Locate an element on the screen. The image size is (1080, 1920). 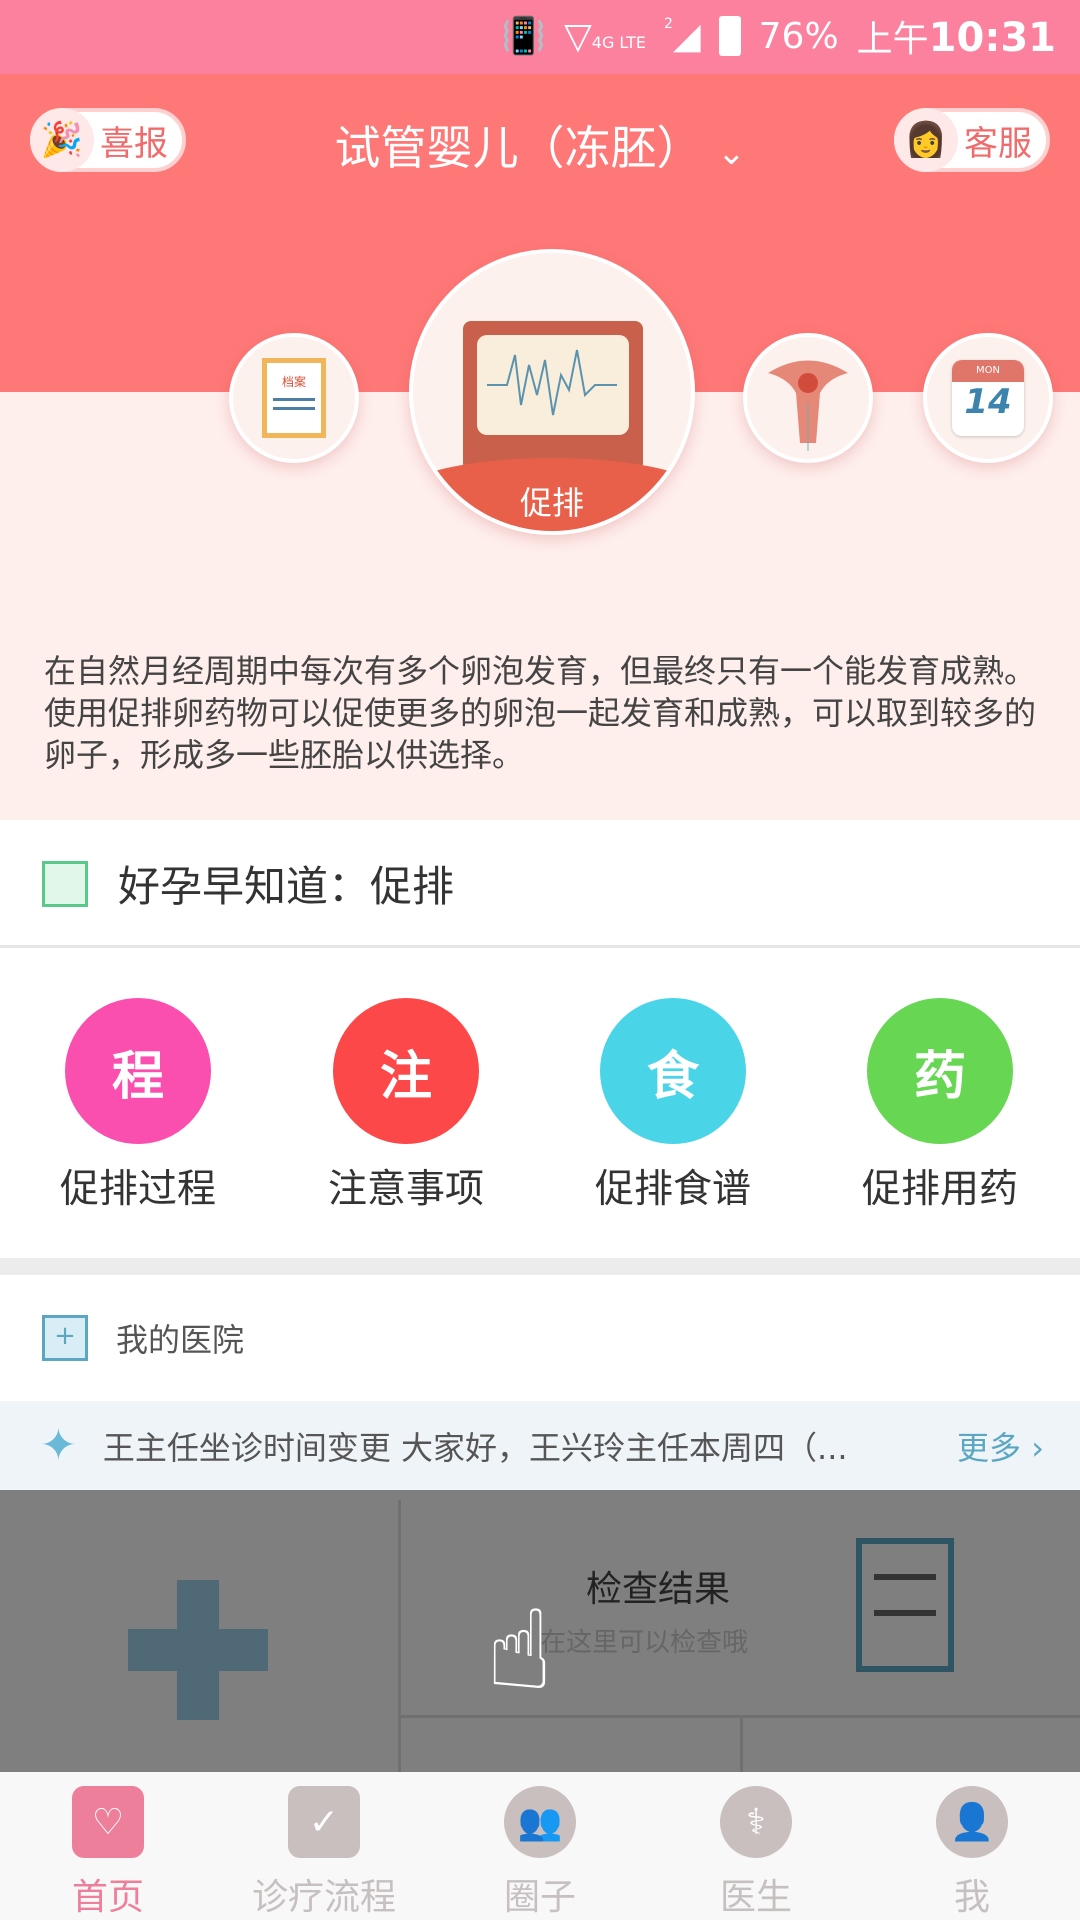
stage-uterus is located at coordinates (808, 398).